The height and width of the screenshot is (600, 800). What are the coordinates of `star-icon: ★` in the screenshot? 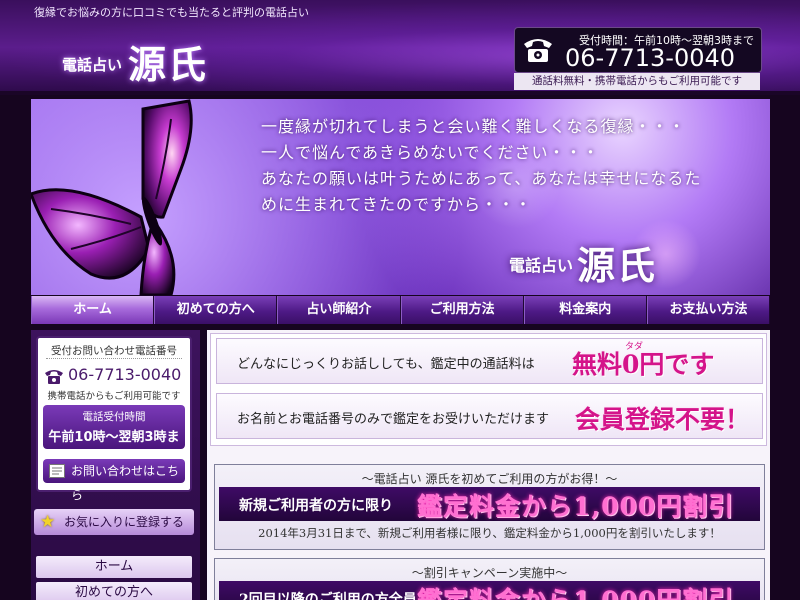 It's located at (48, 522).